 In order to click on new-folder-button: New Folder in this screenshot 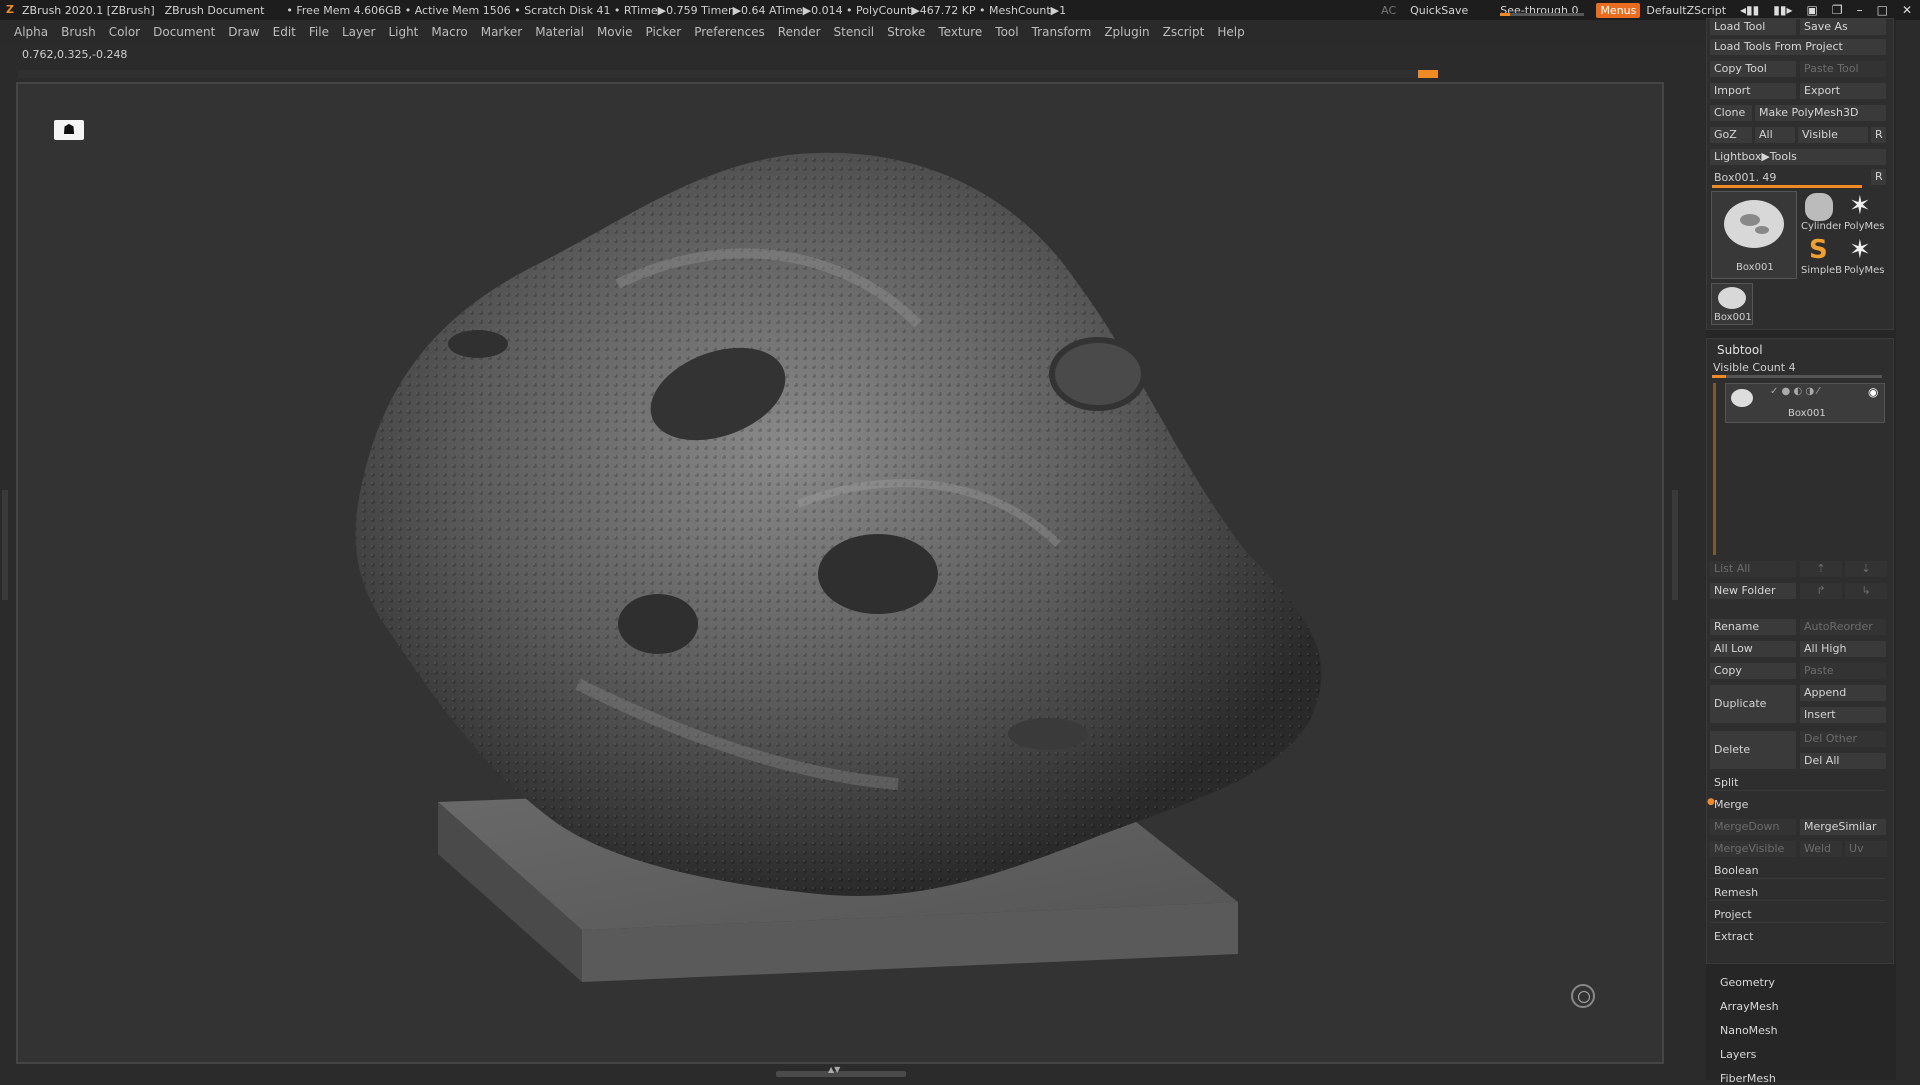, I will do `click(1753, 591)`.